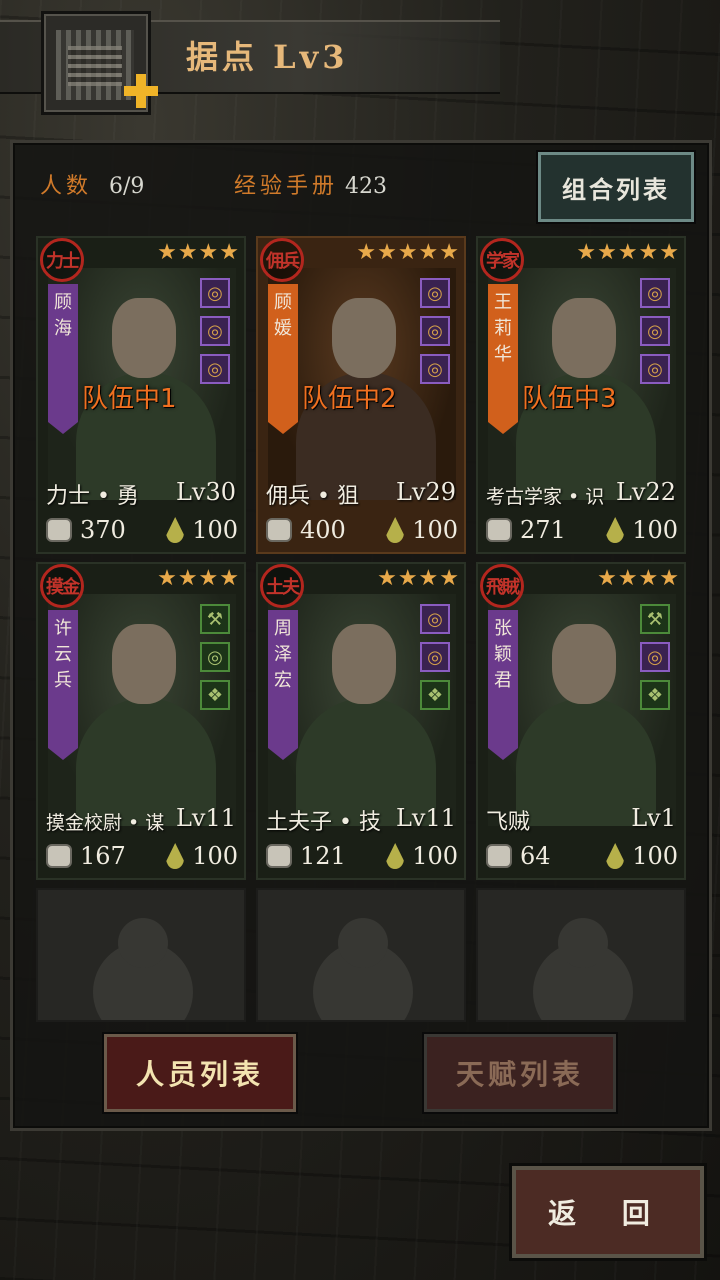 The height and width of the screenshot is (1280, 720). What do you see at coordinates (543, 530) in the screenshot?
I see `power-value: 271` at bounding box center [543, 530].